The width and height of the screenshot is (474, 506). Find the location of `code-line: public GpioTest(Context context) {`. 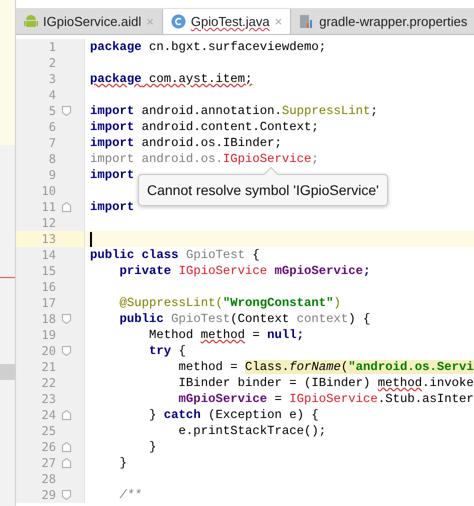

code-line: public GpioTest(Context context) { is located at coordinates (244, 319).